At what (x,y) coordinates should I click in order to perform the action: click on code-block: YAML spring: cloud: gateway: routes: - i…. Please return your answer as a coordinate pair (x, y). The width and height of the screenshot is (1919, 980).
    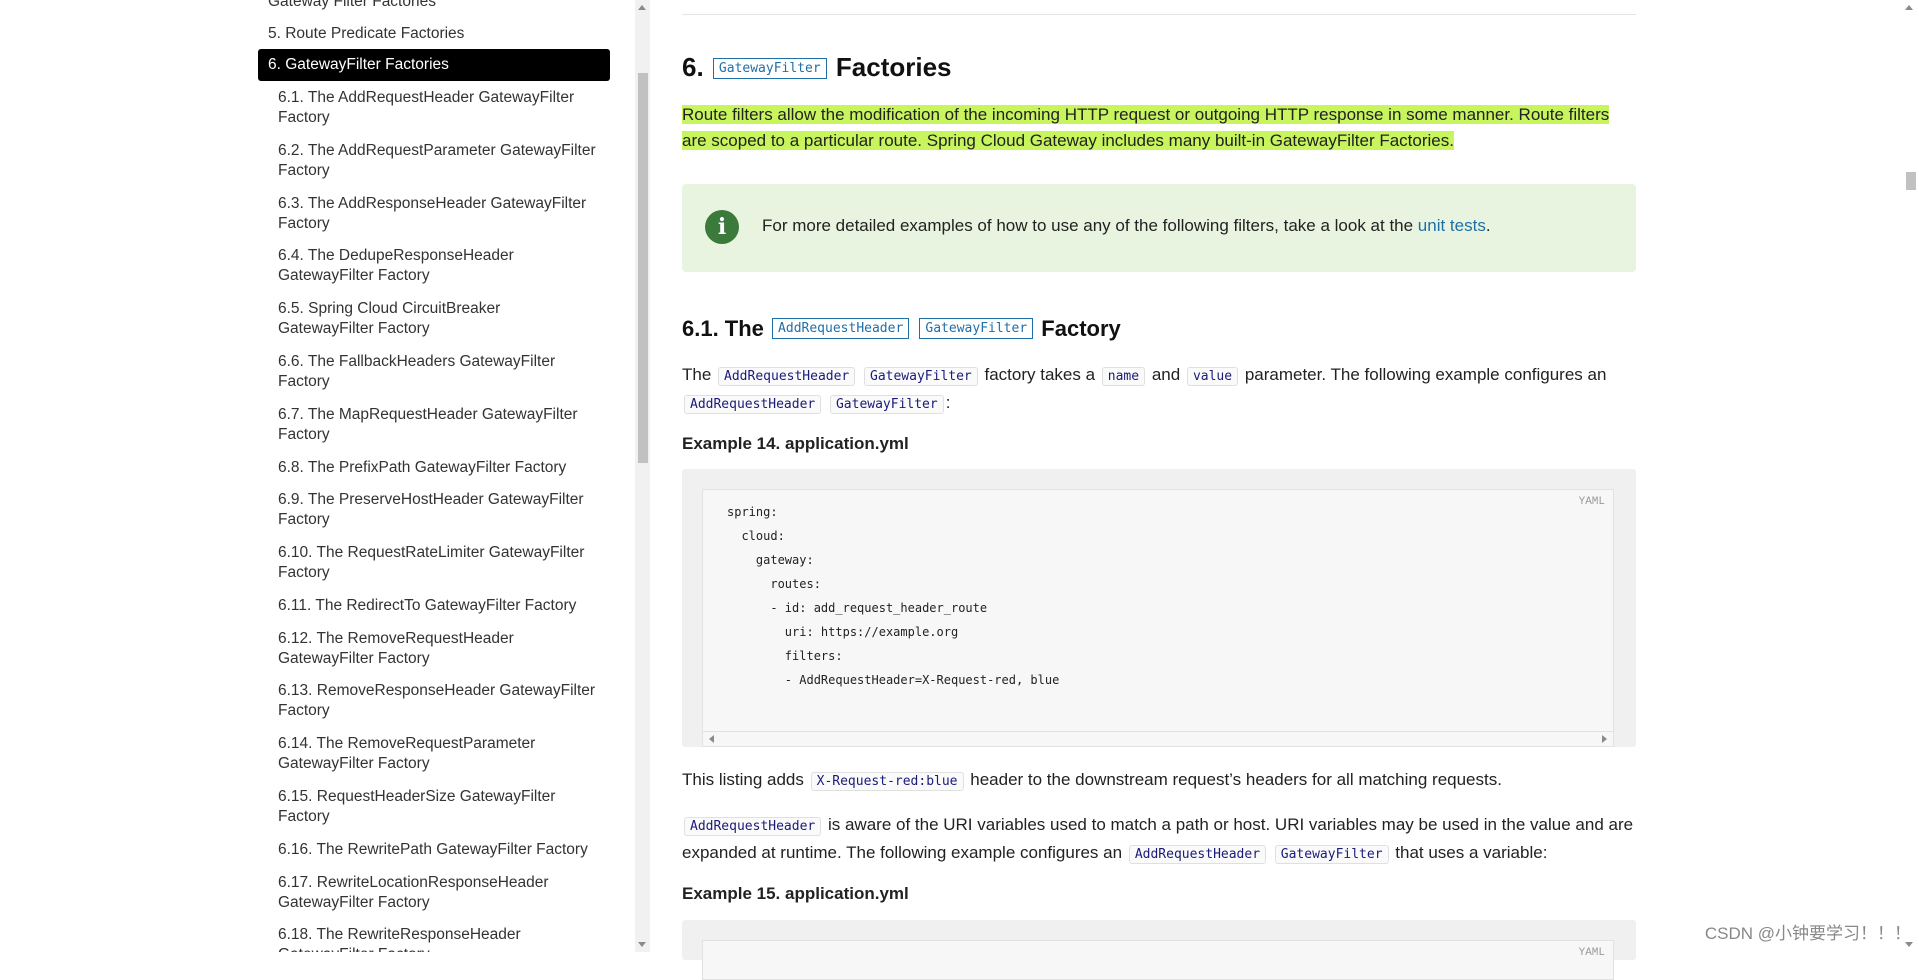
    Looking at the image, I should click on (1159, 608).